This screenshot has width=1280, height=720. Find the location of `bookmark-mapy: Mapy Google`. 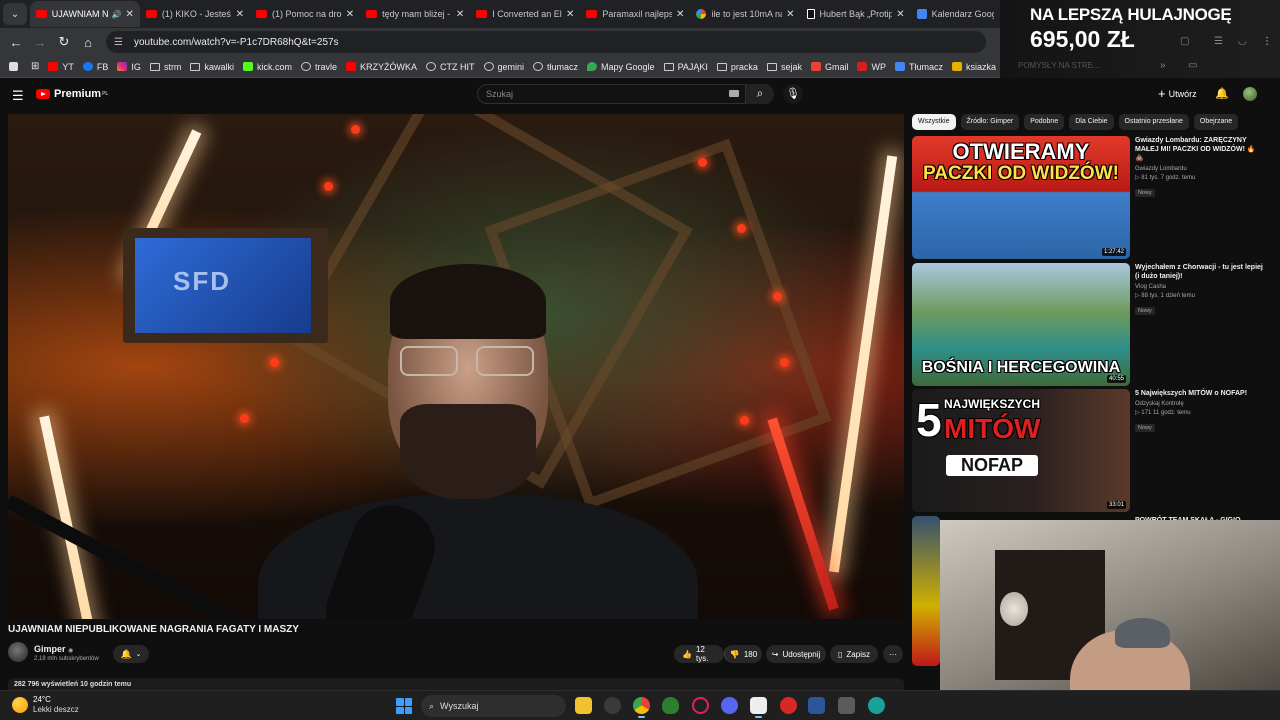

bookmark-mapy: Mapy Google is located at coordinates (621, 67).